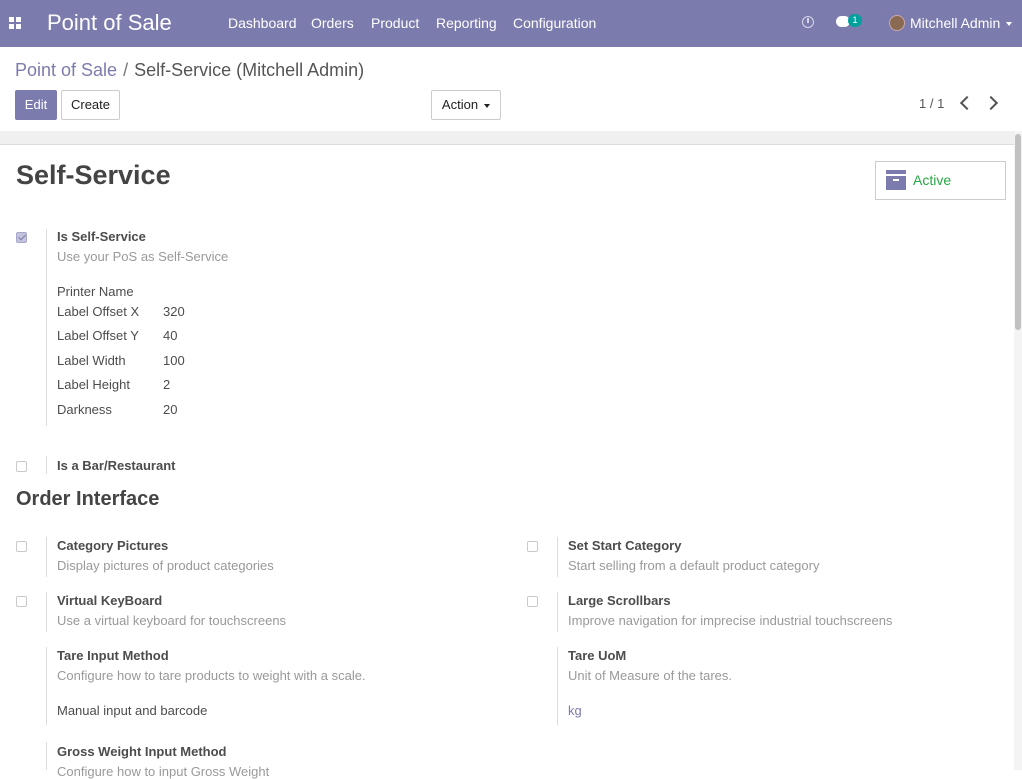  What do you see at coordinates (332, 23) in the screenshot?
I see `menu-orders: Orders` at bounding box center [332, 23].